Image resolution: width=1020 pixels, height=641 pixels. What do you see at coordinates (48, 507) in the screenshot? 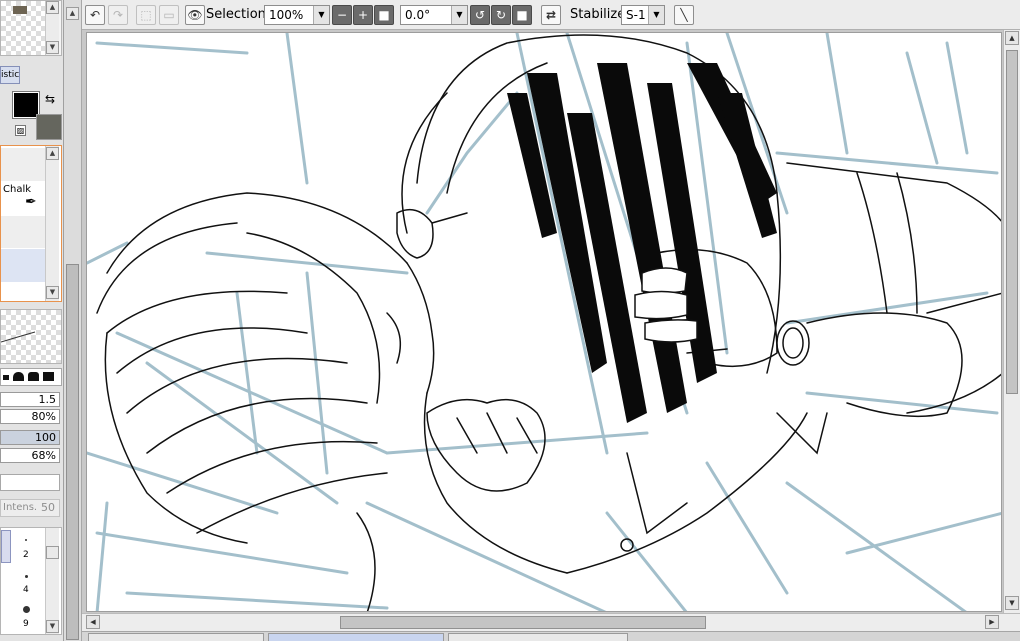
I see `intensity-value: 50` at bounding box center [48, 507].